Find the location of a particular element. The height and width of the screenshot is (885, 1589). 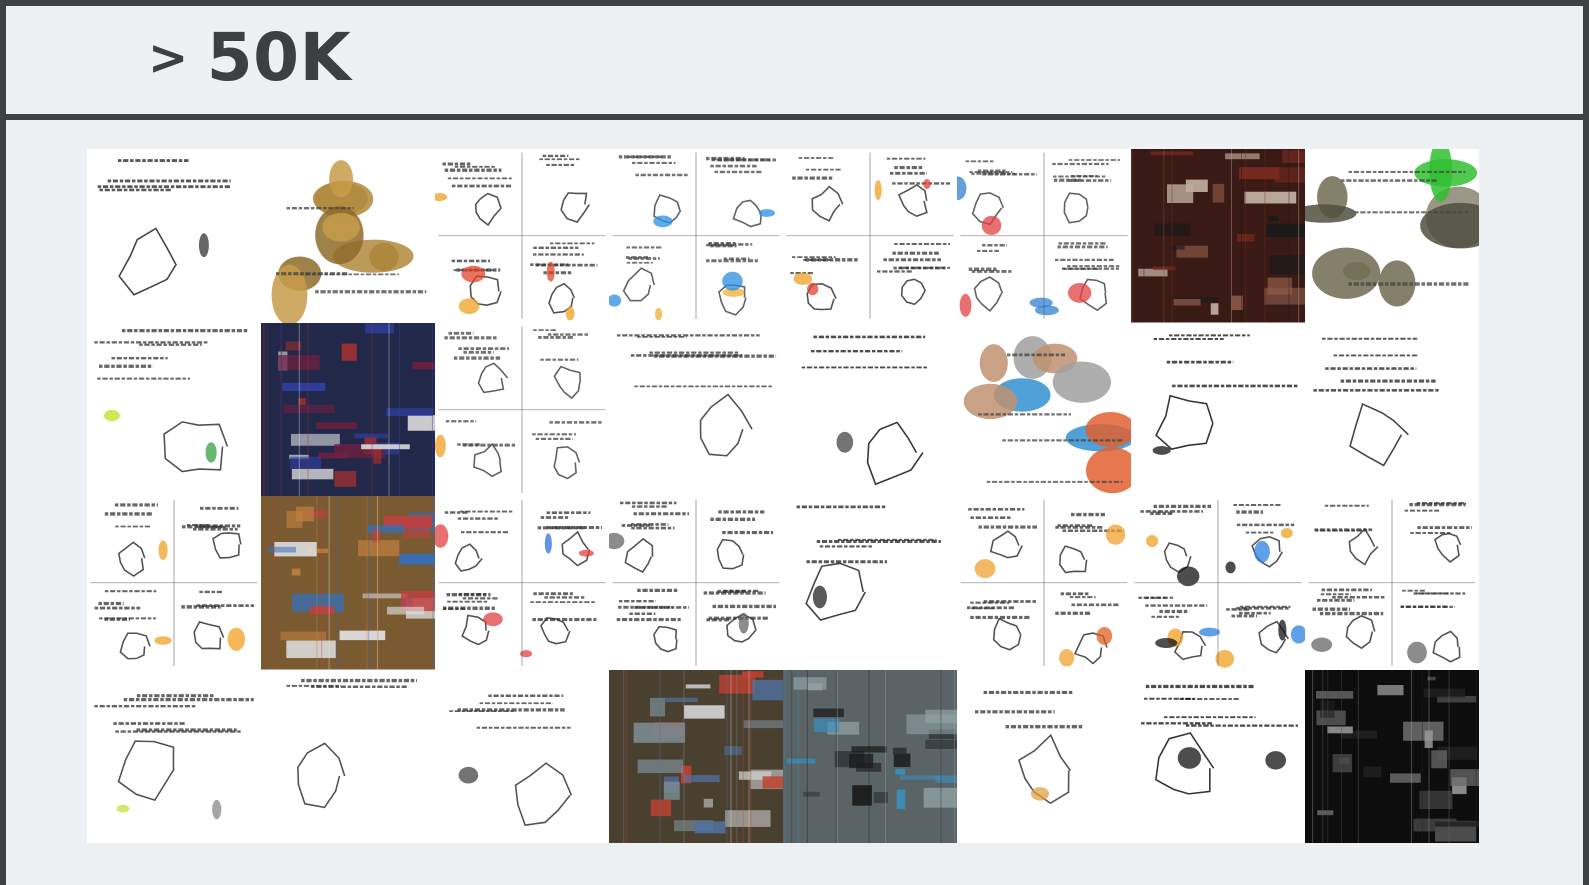

title-comparator: > is located at coordinates (168, 58).